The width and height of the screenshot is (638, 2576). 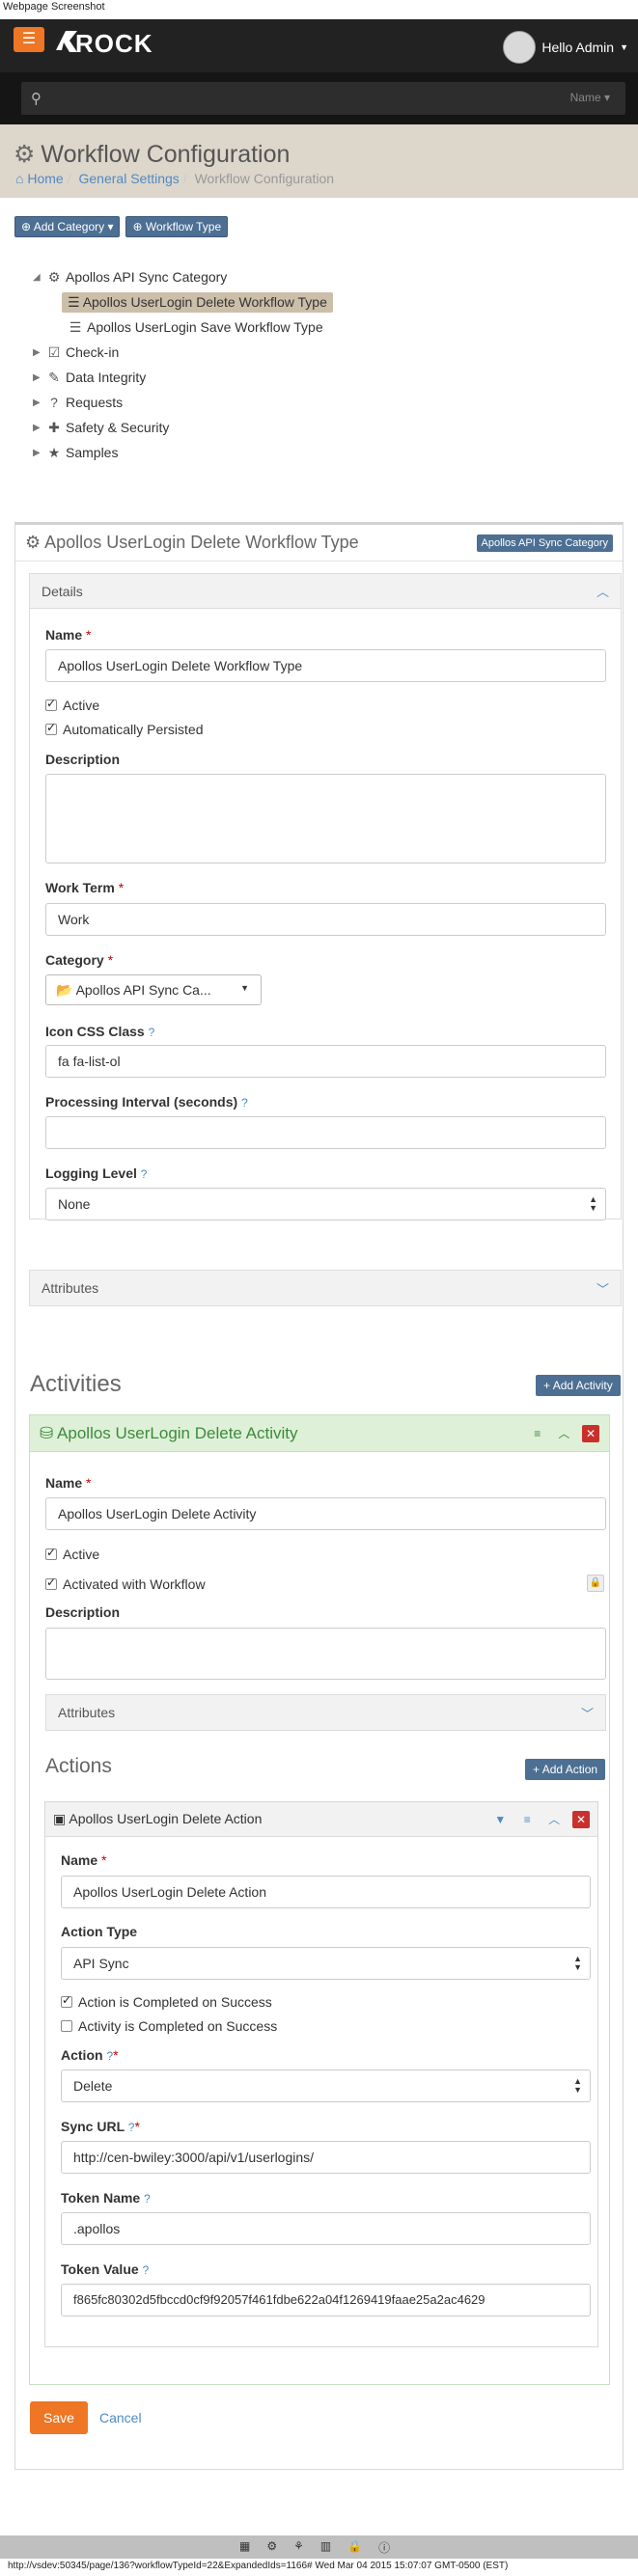 I want to click on filter-icon: ▼, so click(x=500, y=1820).